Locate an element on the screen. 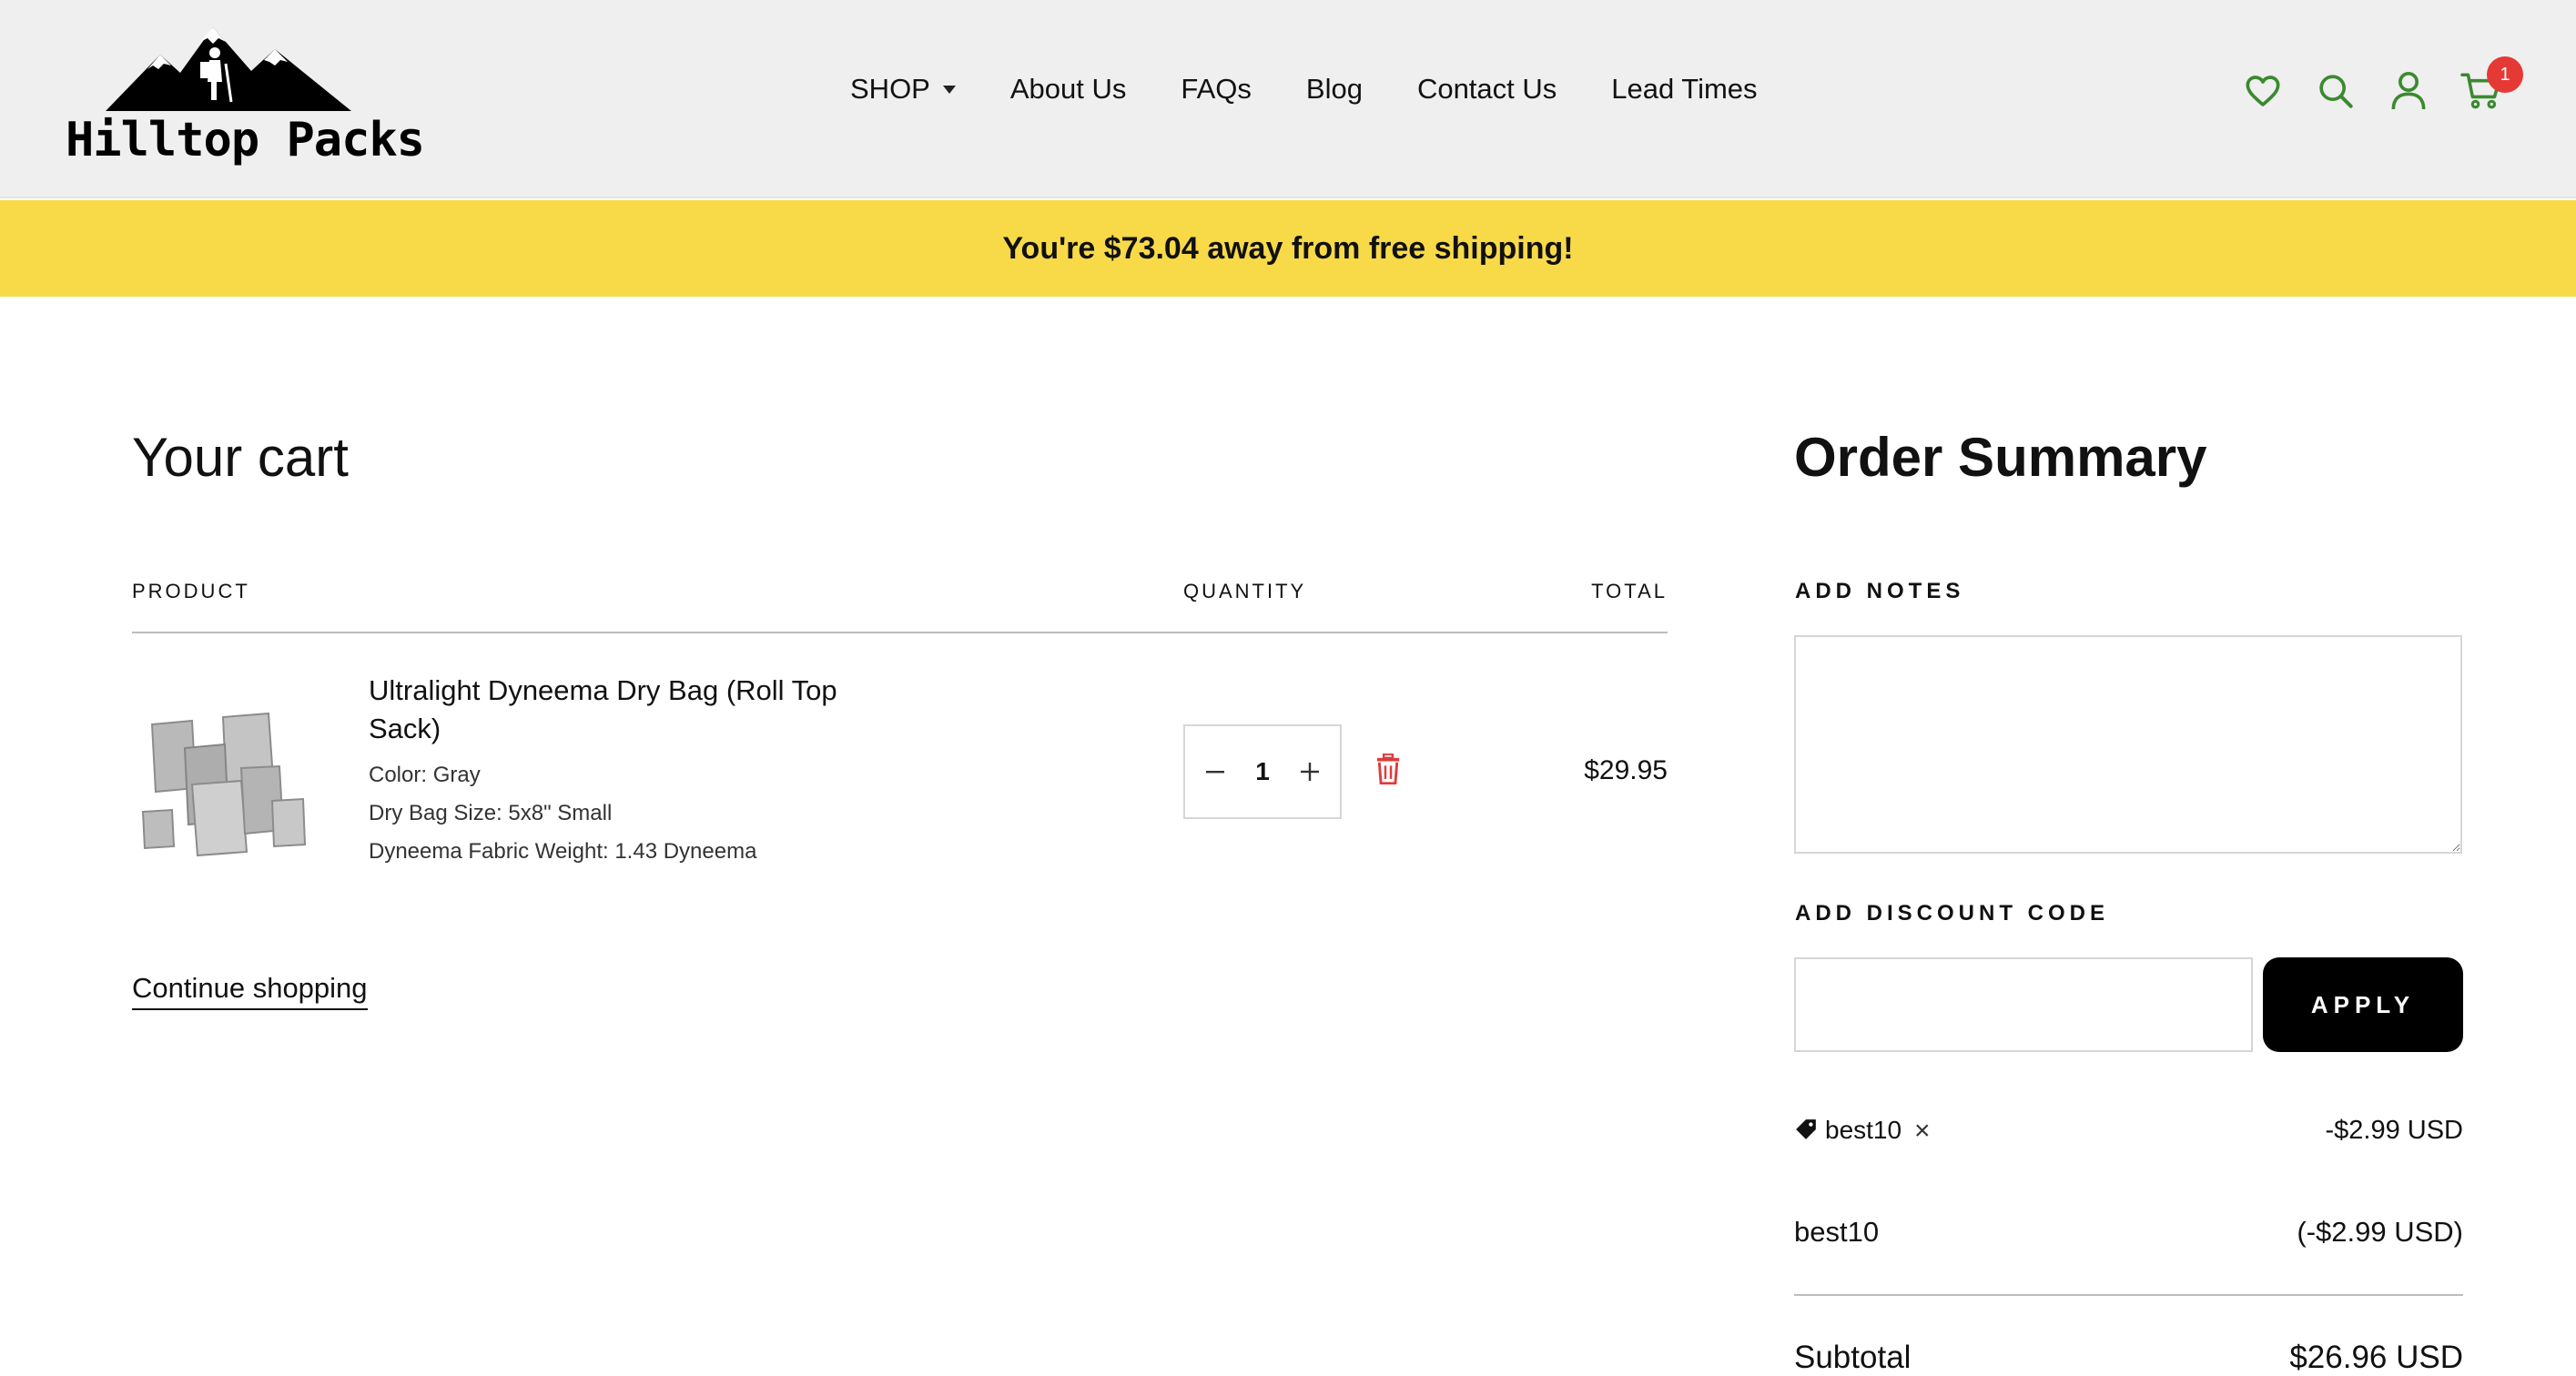 Image resolution: width=2576 pixels, height=1376 pixels. order-notes-textarea is located at coordinates (2128, 744).